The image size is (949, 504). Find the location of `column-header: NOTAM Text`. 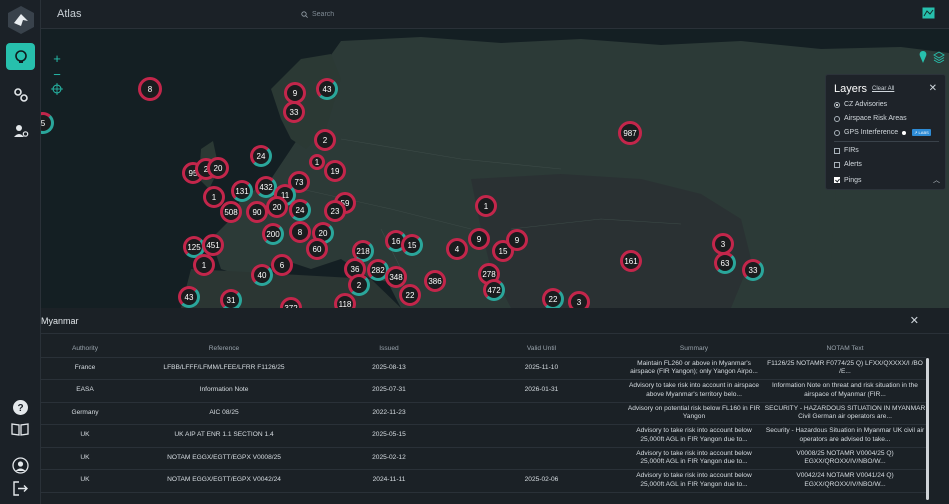

column-header: NOTAM Text is located at coordinates (845, 349).